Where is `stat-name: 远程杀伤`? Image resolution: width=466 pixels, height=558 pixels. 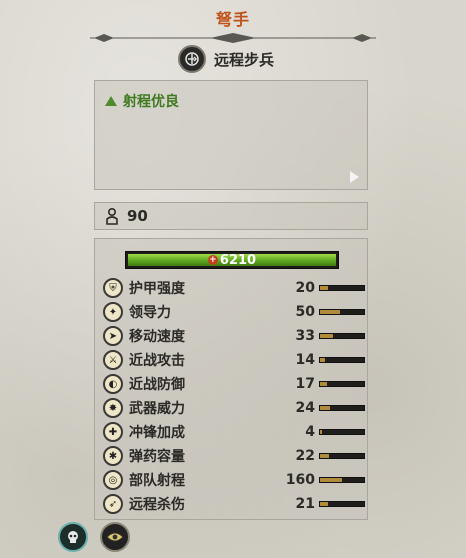 stat-name: 远程杀伤 is located at coordinates (157, 505).